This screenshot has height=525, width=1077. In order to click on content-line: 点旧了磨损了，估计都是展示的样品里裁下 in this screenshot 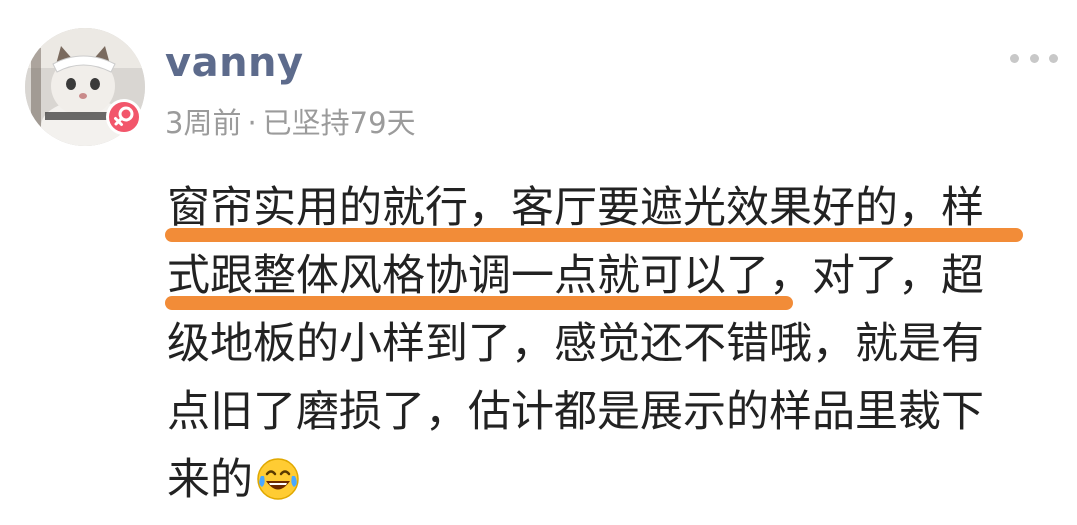, I will do `click(607, 415)`.